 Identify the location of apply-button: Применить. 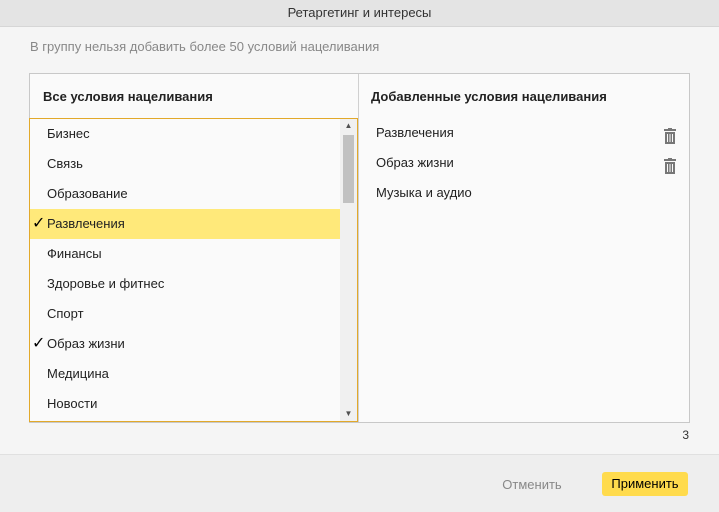
(645, 484).